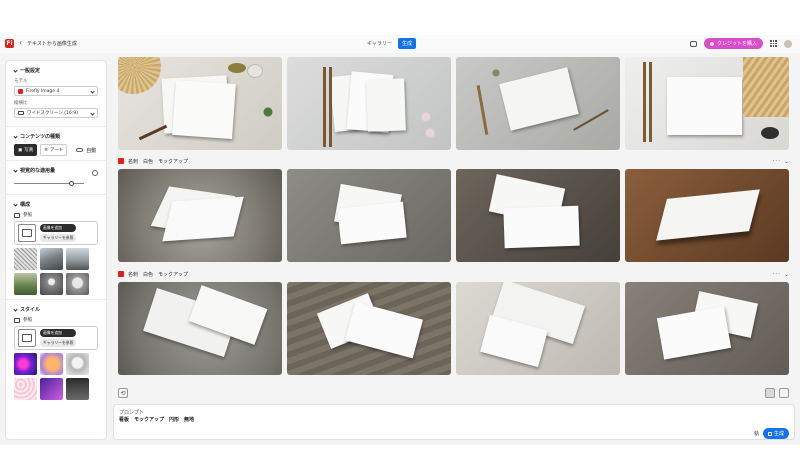 Image resolution: width=800 pixels, height=457 pixels. Describe the element at coordinates (25, 389) in the screenshot. I see `style-thumb-pattern` at that location.